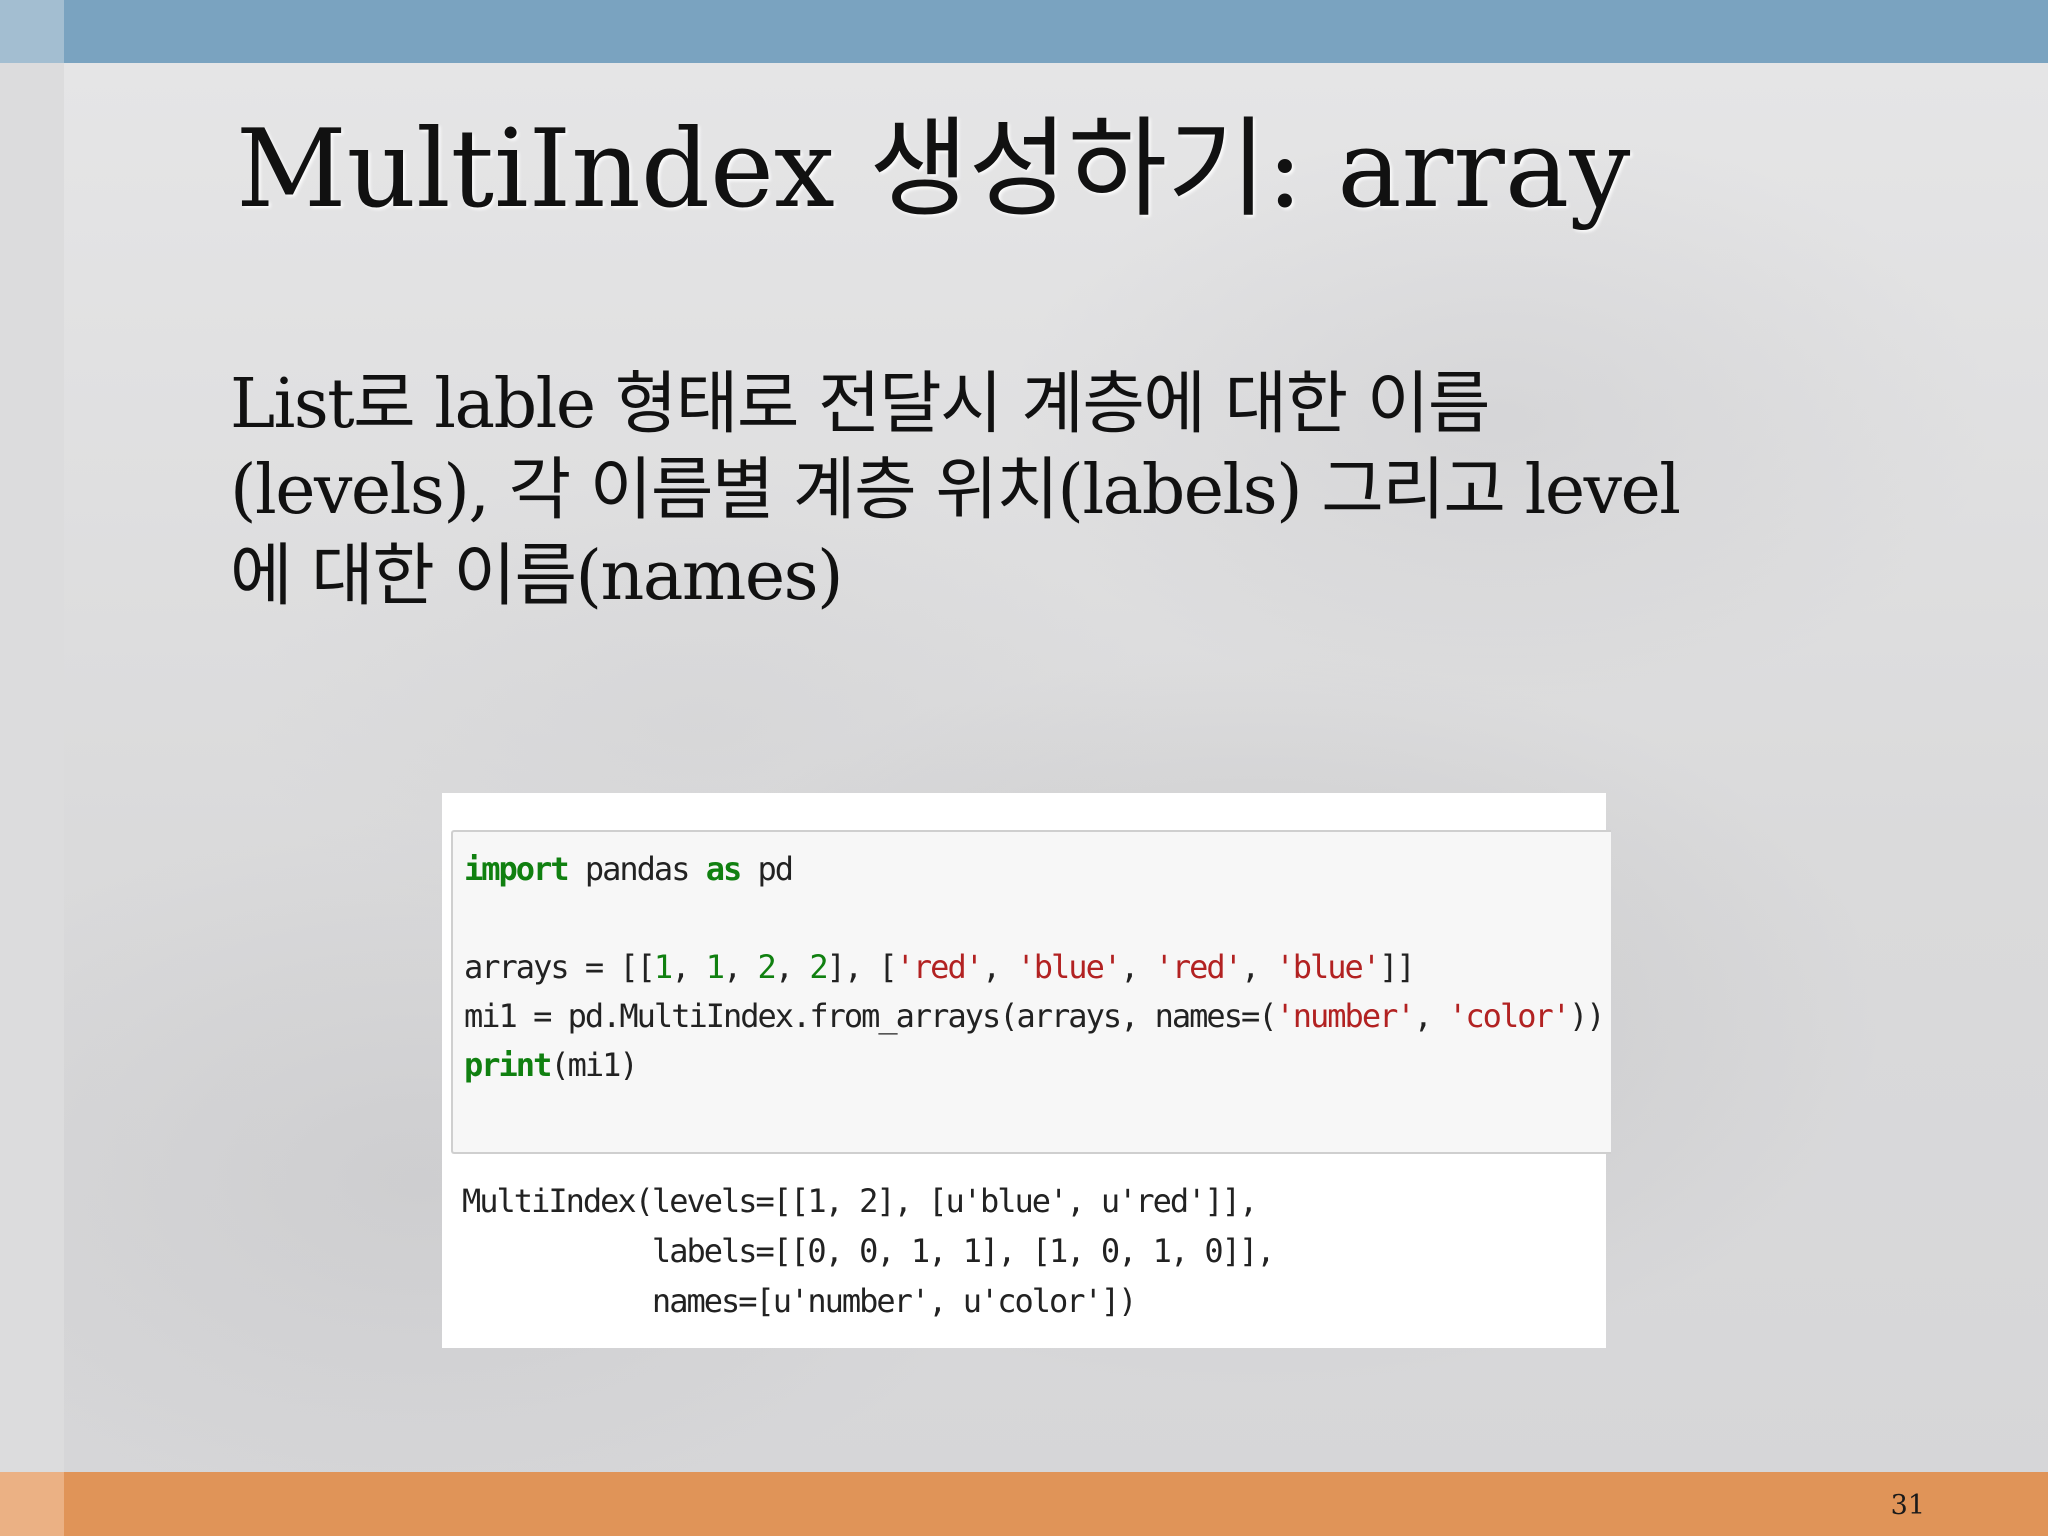 The width and height of the screenshot is (2048, 1536). I want to click on left-rail, so click(32, 768).